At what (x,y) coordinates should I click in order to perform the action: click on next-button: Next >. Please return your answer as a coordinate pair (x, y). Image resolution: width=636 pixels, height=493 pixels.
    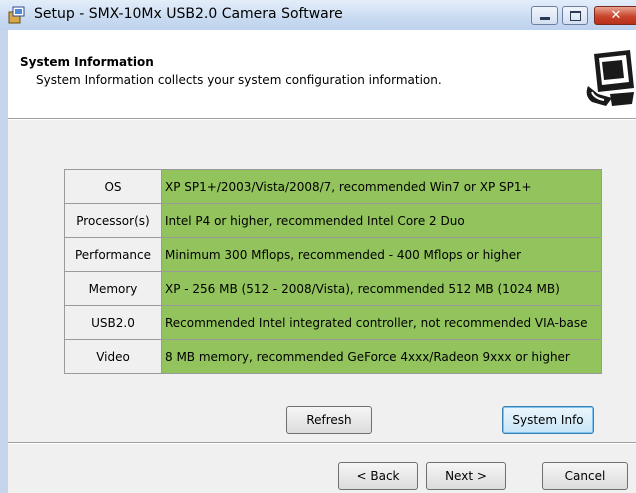
    Looking at the image, I should click on (466, 476).